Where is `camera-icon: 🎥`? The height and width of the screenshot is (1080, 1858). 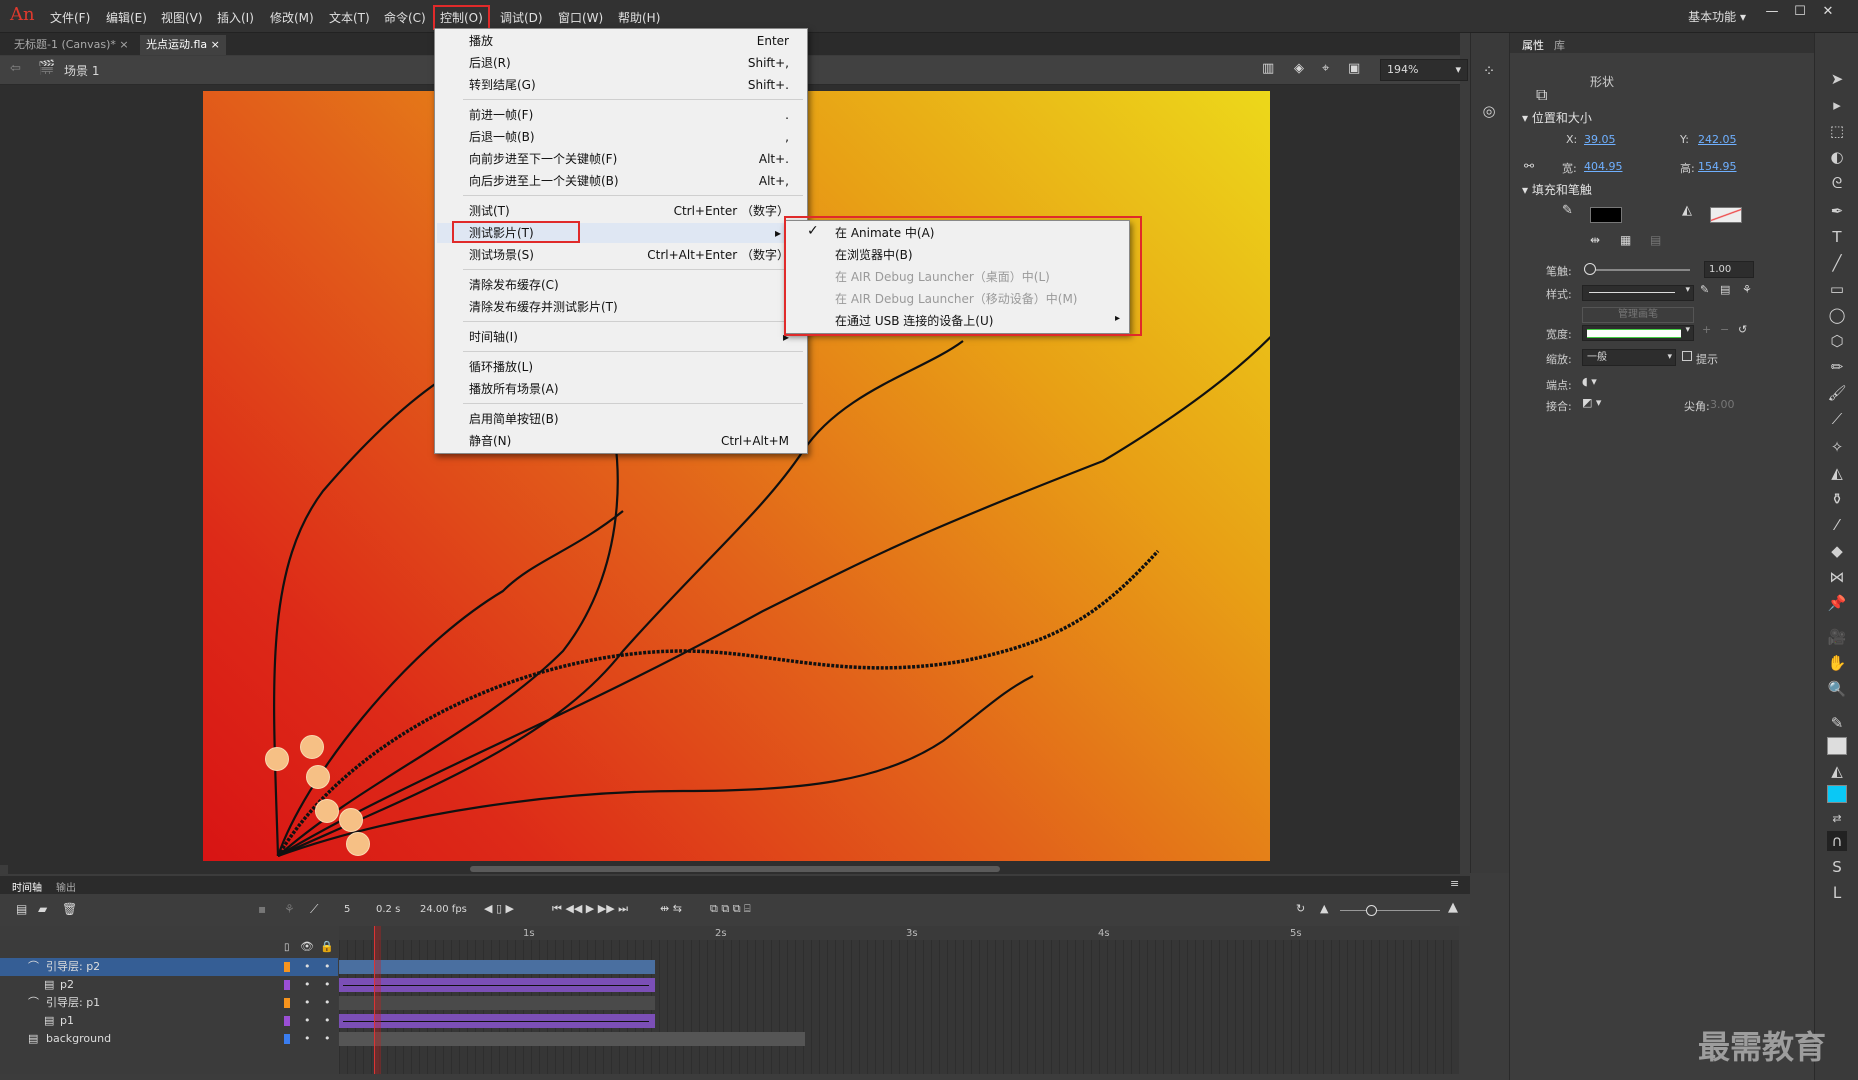
camera-icon: 🎥 is located at coordinates (1837, 637).